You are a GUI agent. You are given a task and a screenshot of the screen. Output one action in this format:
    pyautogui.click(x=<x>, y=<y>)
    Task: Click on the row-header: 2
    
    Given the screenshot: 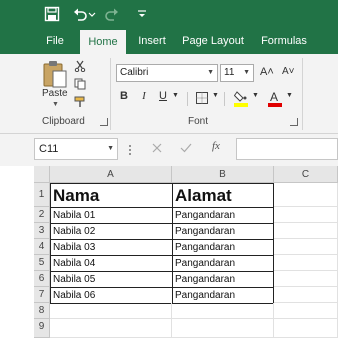 What is the action you would take?
    pyautogui.click(x=42, y=215)
    